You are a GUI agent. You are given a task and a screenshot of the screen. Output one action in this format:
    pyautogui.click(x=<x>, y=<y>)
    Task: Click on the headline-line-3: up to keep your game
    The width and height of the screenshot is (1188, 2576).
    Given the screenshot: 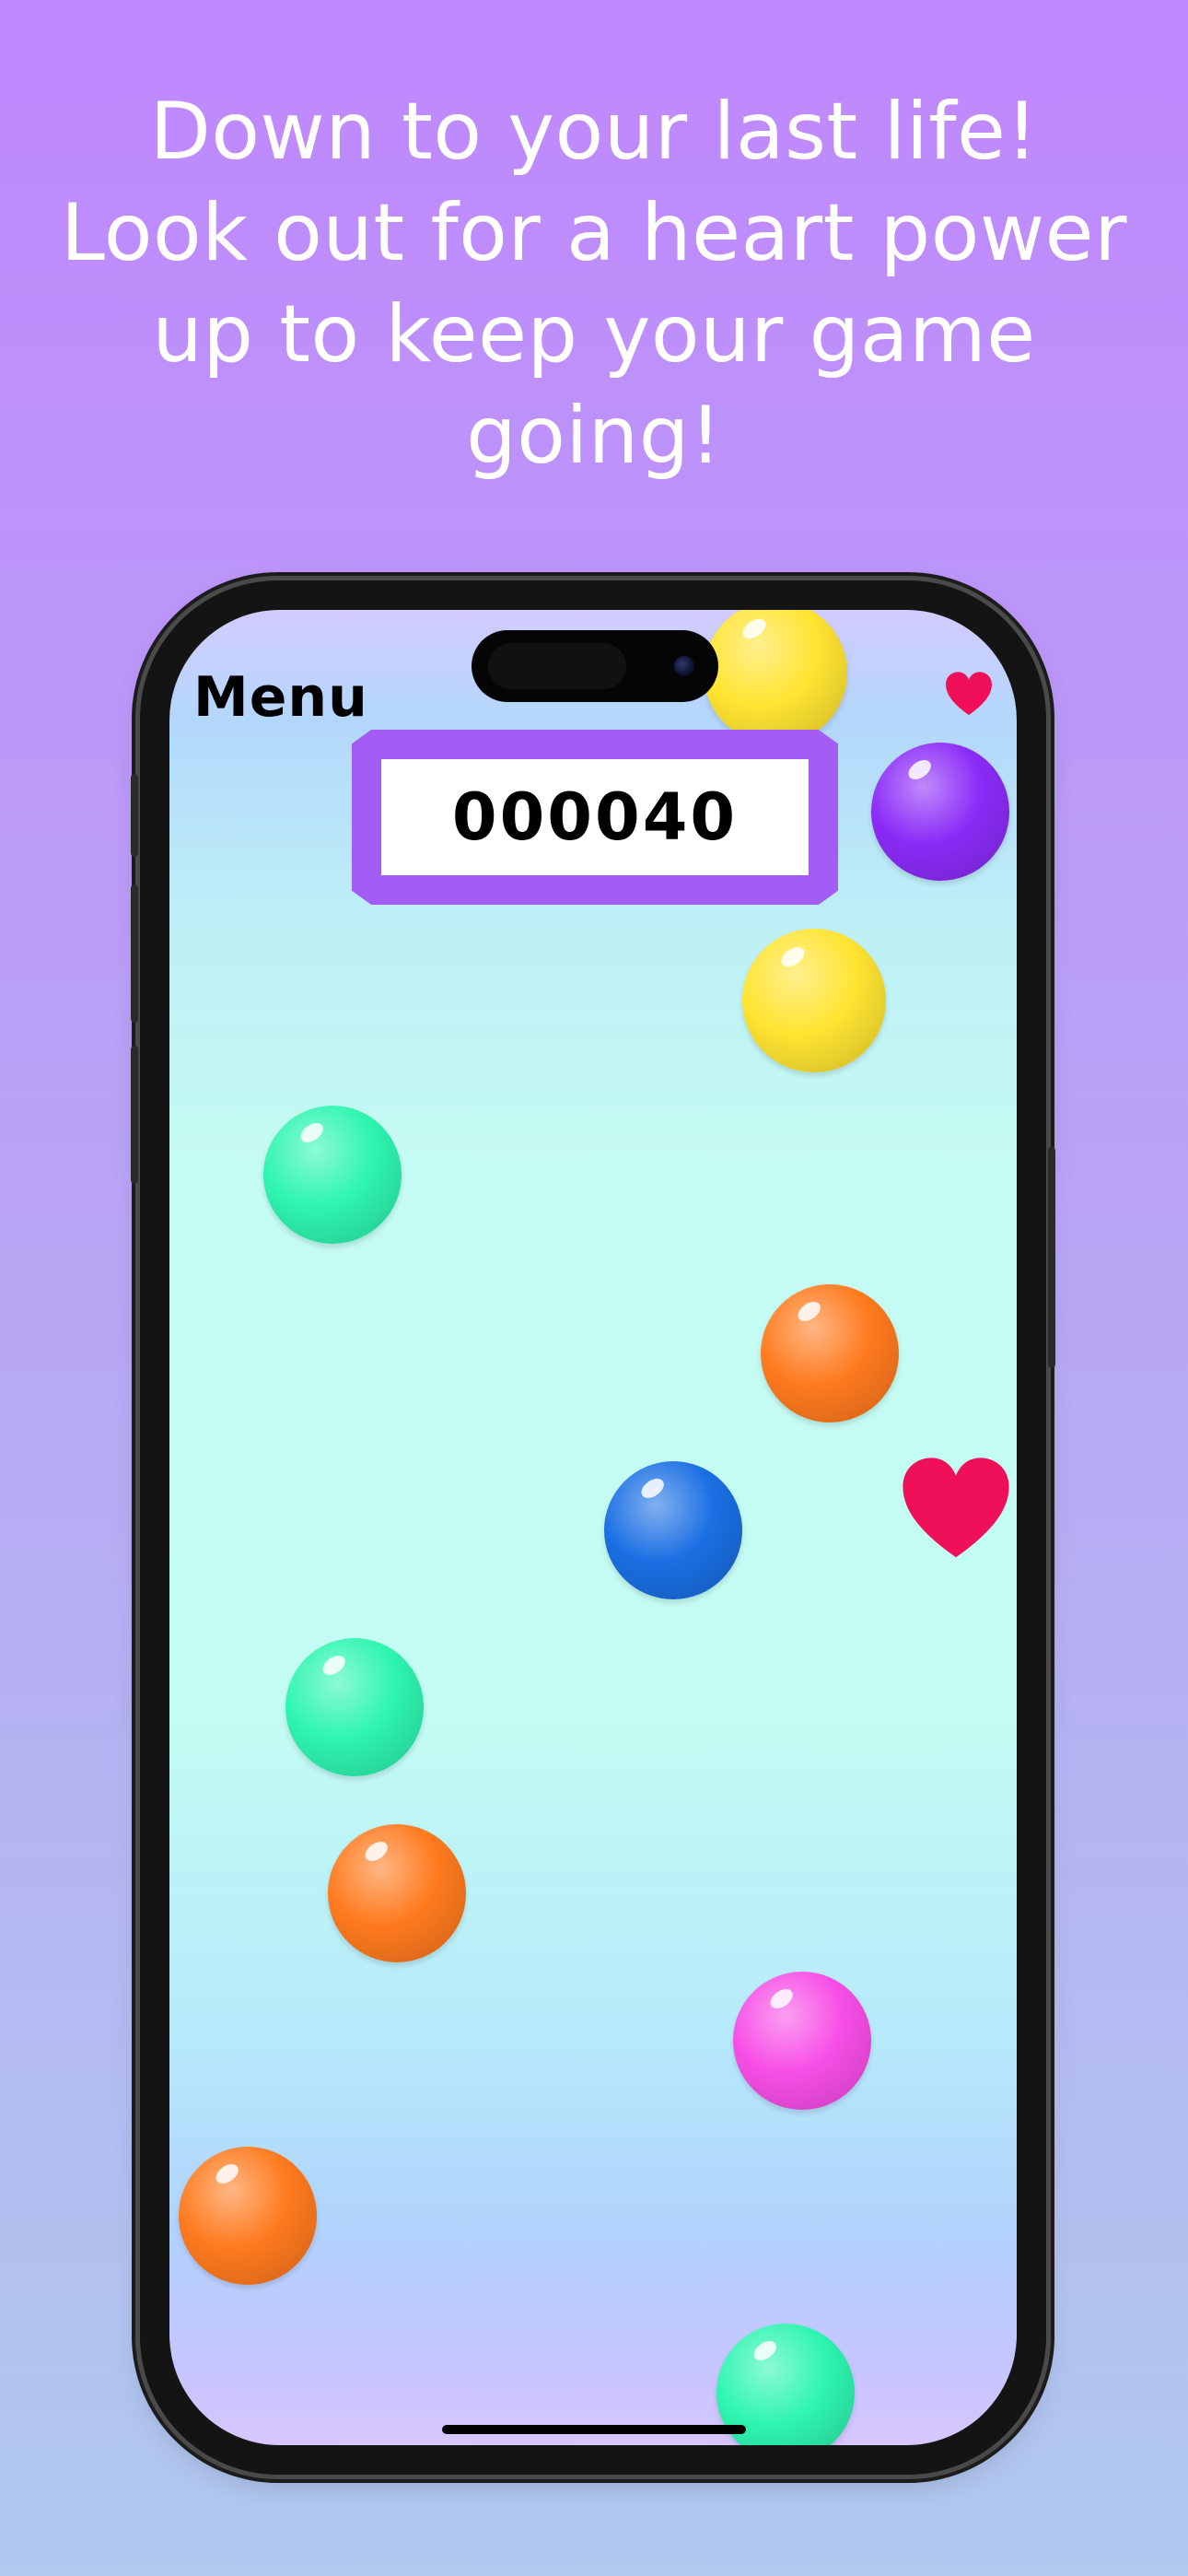 What is the action you would take?
    pyautogui.click(x=594, y=334)
    